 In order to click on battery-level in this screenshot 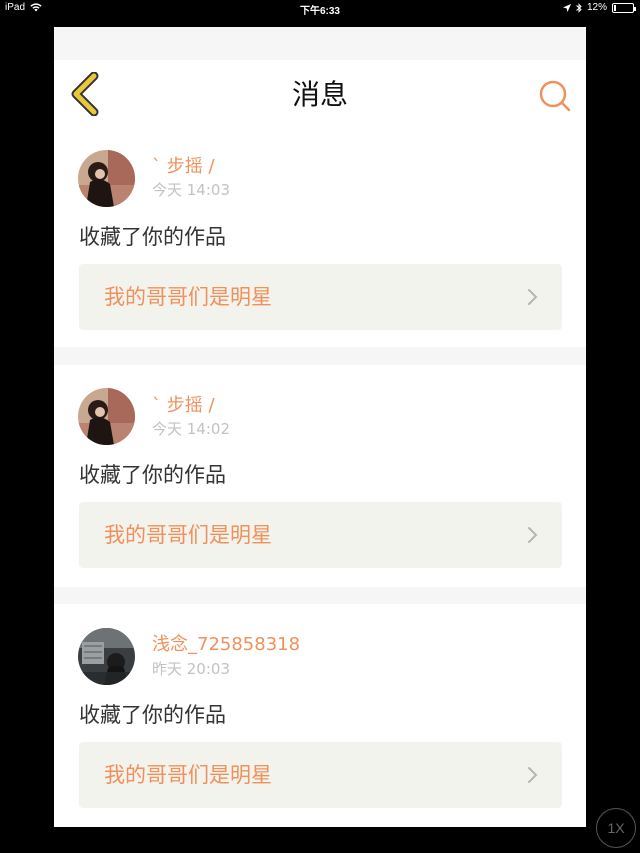, I will do `click(615, 7)`.